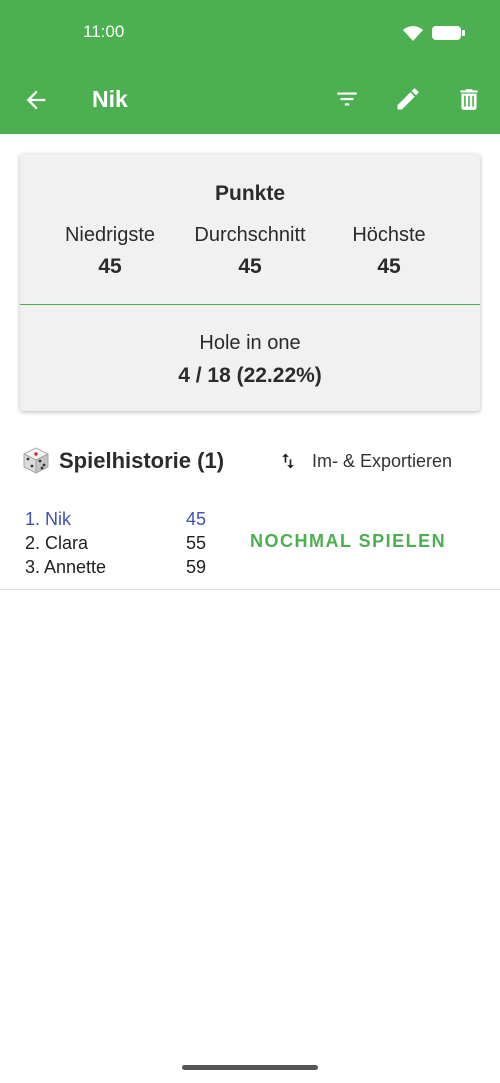  I want to click on delete-button, so click(469, 99).